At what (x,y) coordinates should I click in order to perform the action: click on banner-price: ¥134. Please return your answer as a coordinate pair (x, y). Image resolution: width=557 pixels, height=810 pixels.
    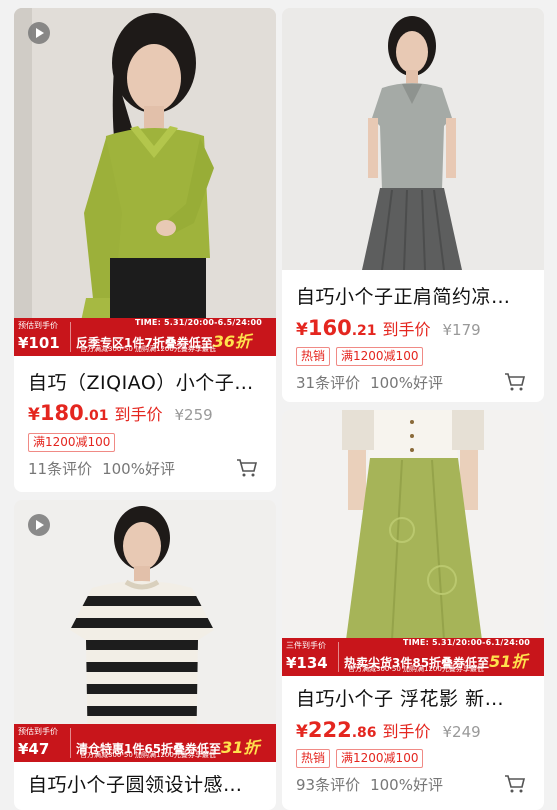
    Looking at the image, I should click on (307, 663).